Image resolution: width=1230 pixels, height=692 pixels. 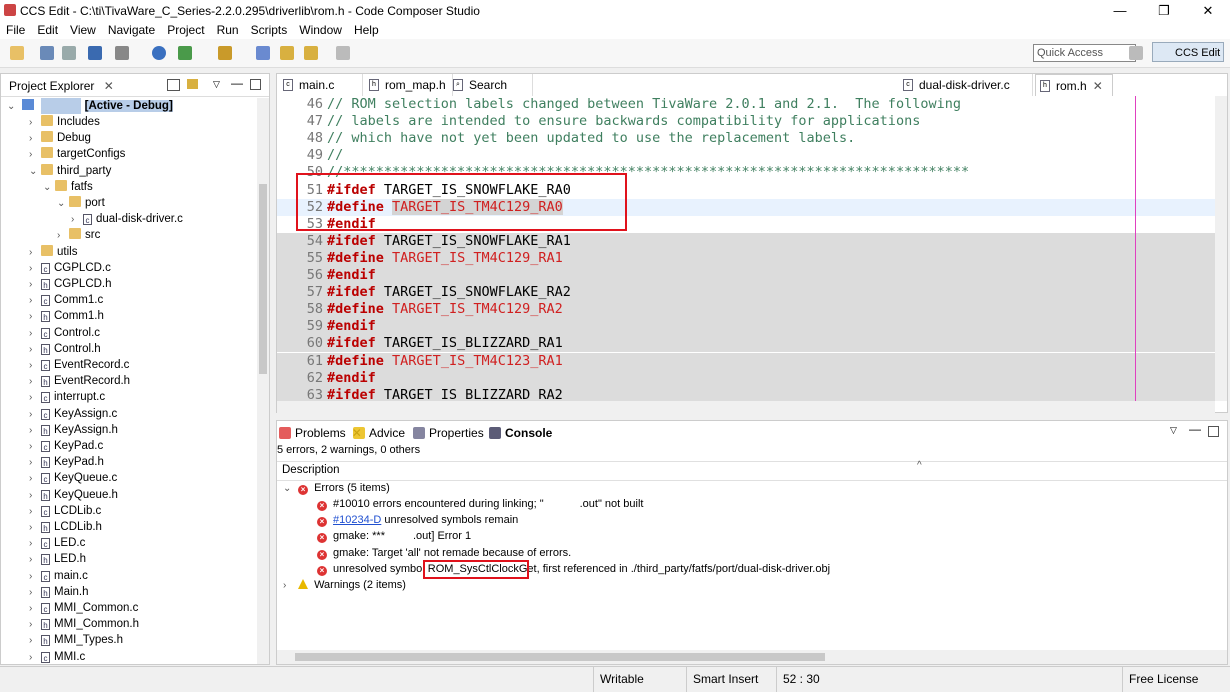 I want to click on menu-view: View, so click(x=83, y=30).